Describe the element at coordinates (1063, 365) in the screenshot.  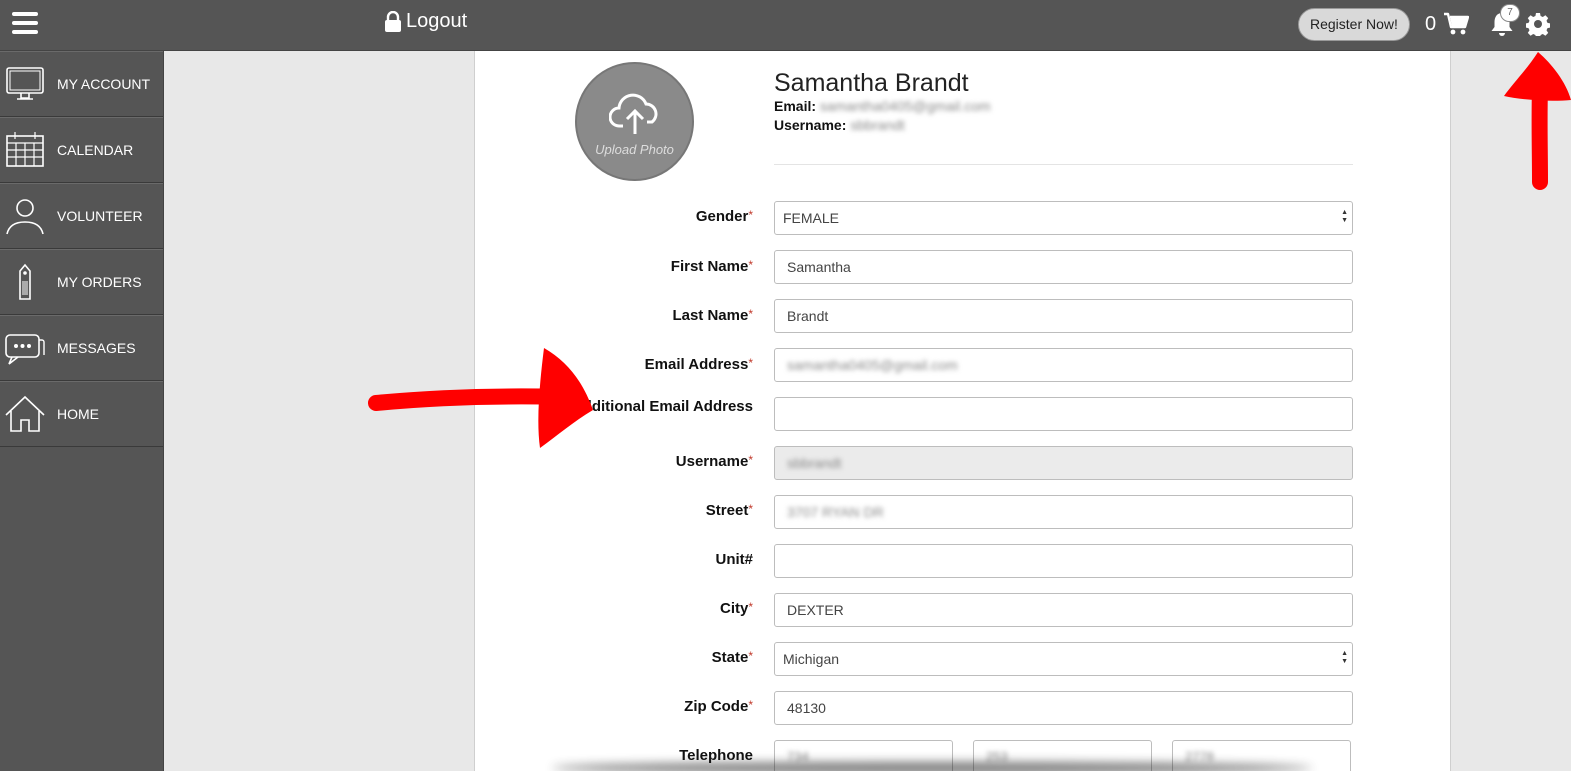
I see `email-address-field: samantha0405@gmail.com` at that location.